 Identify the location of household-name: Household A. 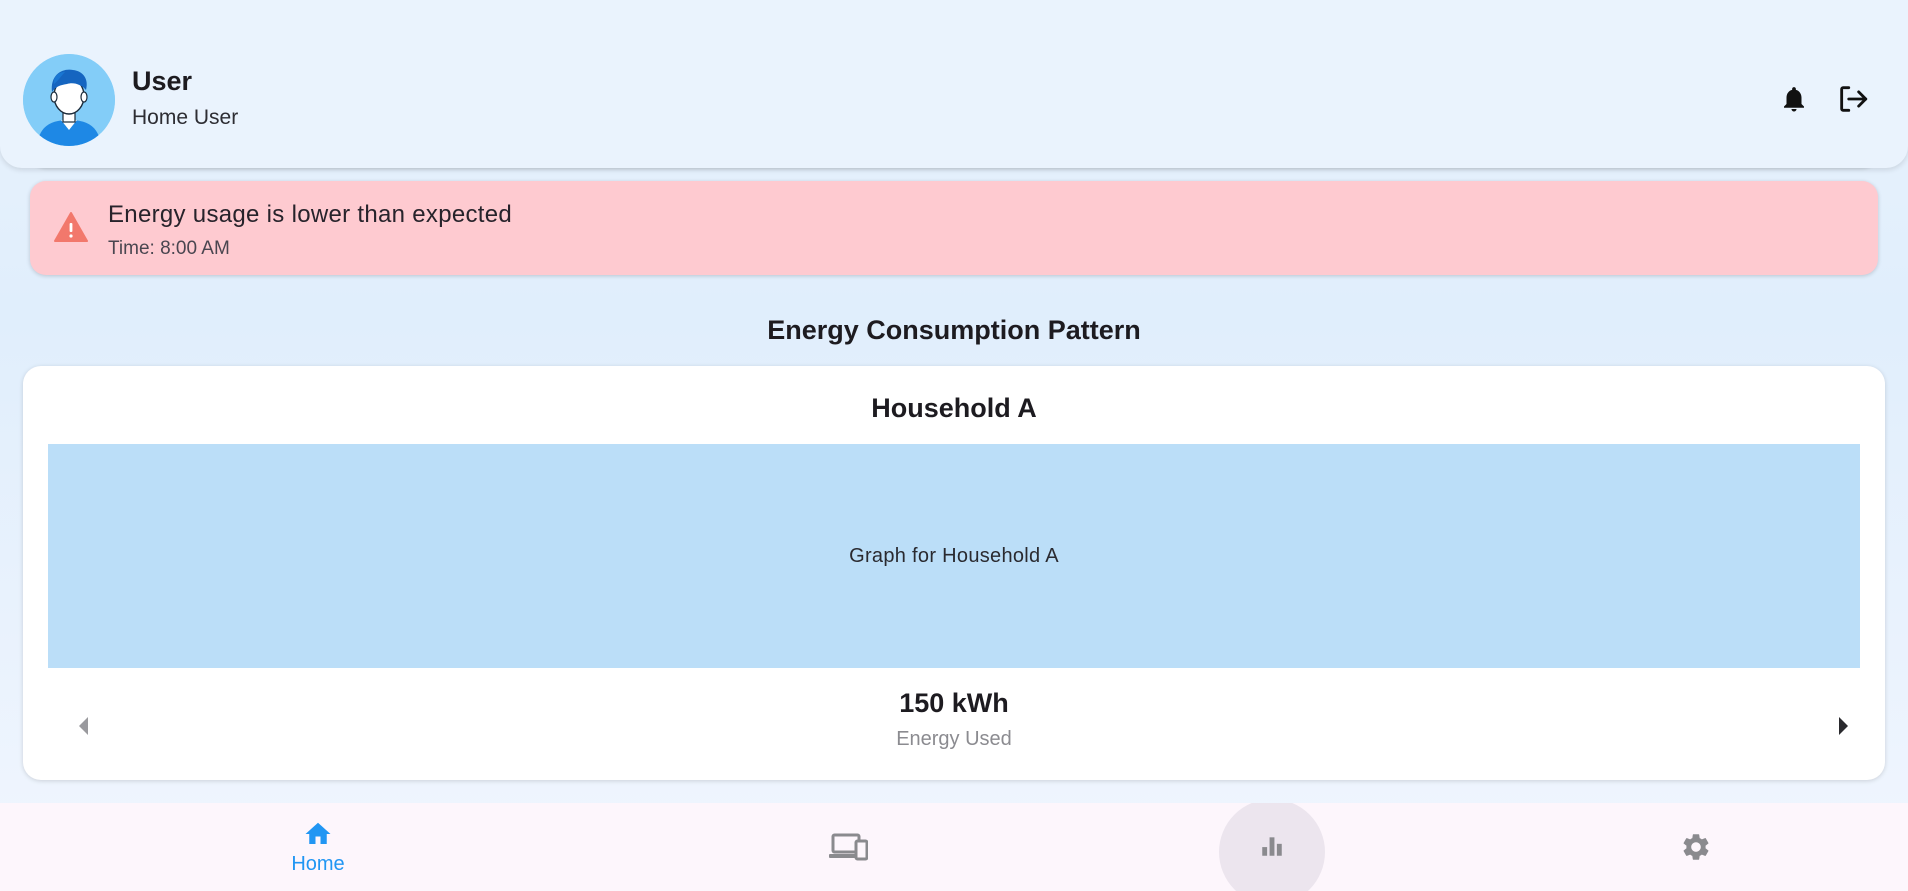
(954, 408).